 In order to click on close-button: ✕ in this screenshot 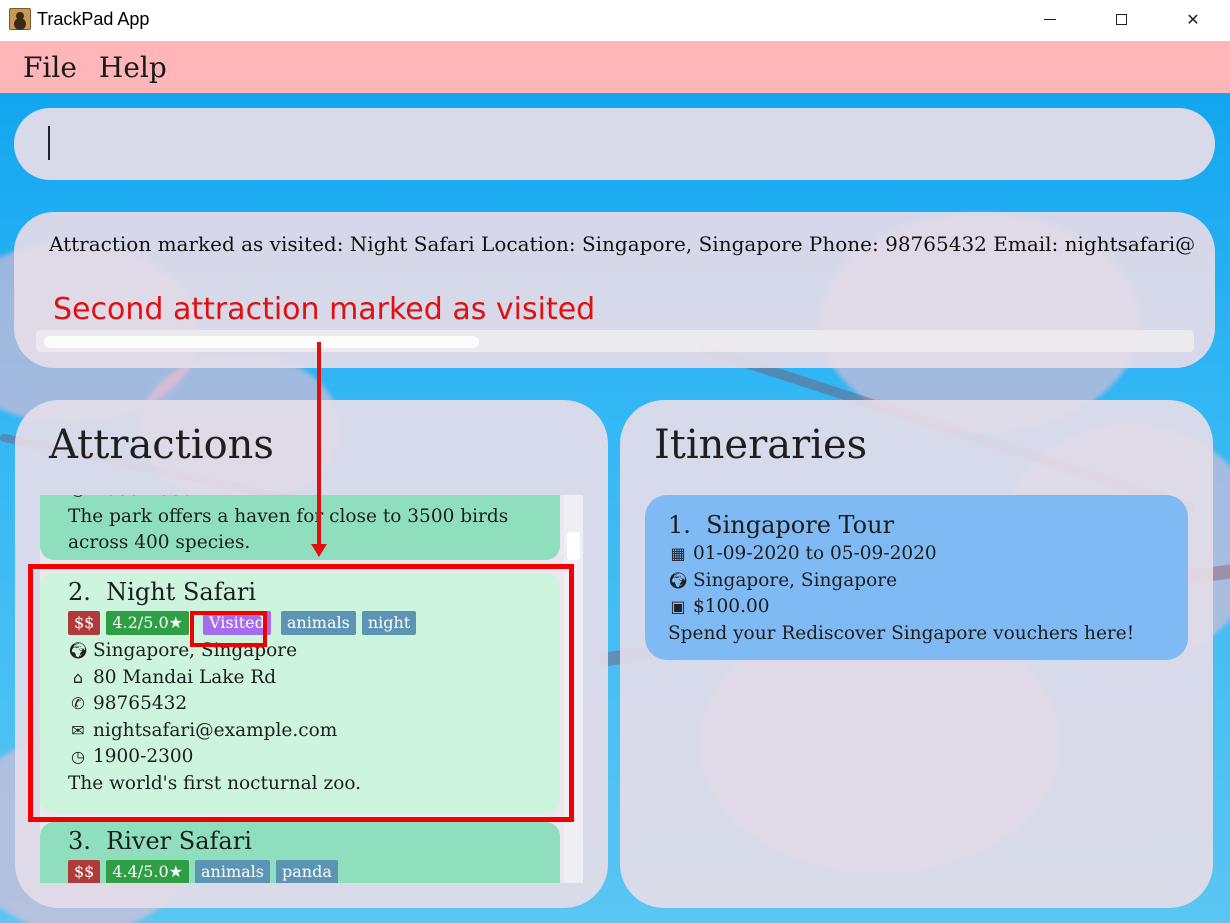, I will do `click(1193, 19)`.